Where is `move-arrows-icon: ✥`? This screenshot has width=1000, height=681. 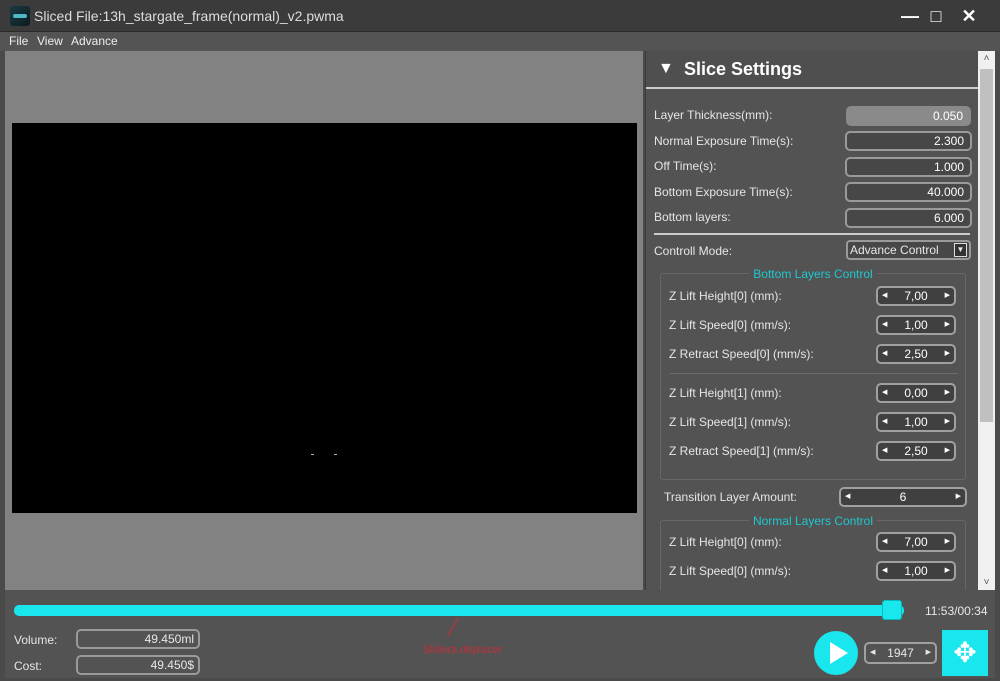 move-arrows-icon: ✥ is located at coordinates (965, 653).